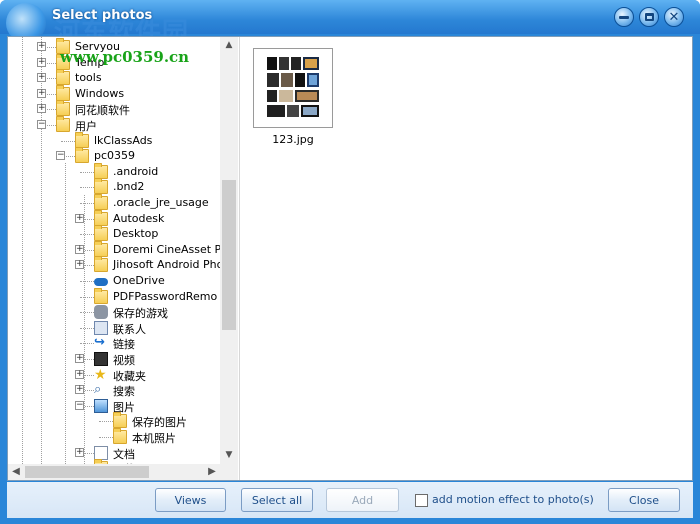  I want to click on tree-node-label: Windows, so click(100, 93).